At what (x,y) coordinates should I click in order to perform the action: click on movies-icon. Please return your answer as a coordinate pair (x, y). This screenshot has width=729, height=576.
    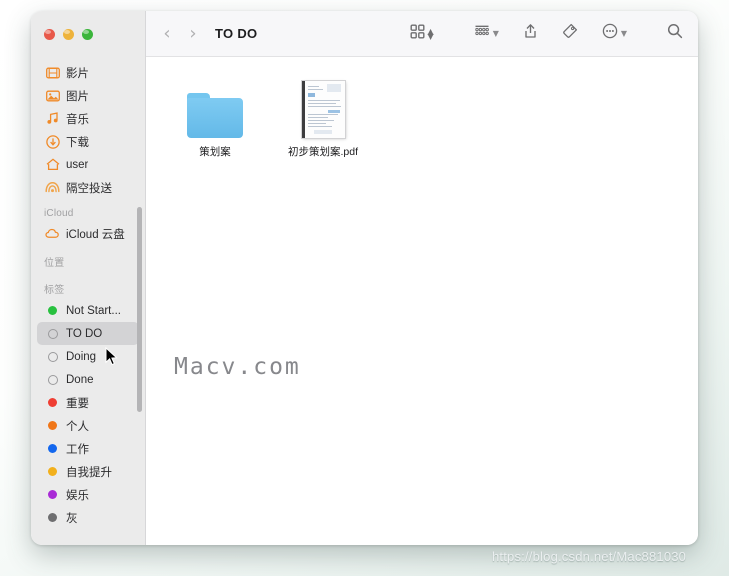
    Looking at the image, I should click on (52, 73).